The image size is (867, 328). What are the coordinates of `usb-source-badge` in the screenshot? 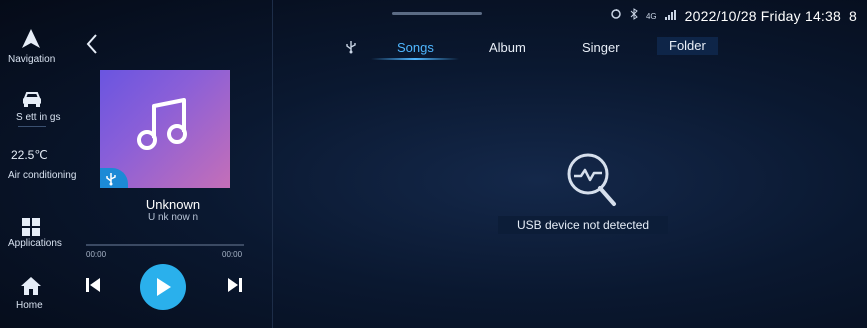 It's located at (114, 178).